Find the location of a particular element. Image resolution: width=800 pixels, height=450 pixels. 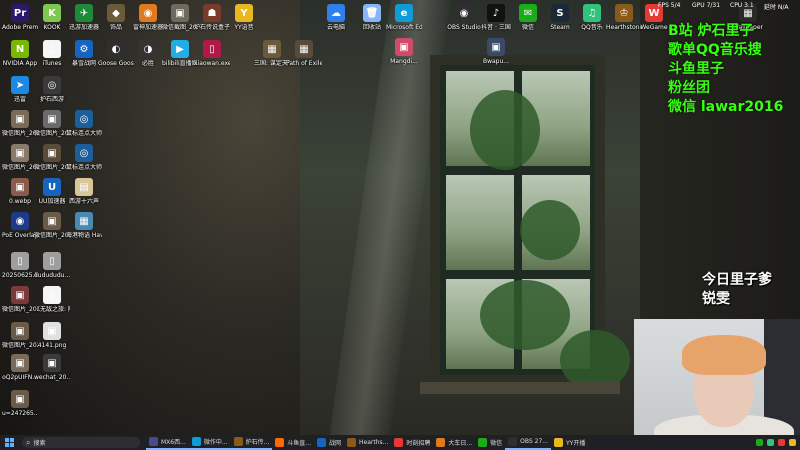

desktop-shortcut: e Microsoft Edge is located at coordinates (404, 17).